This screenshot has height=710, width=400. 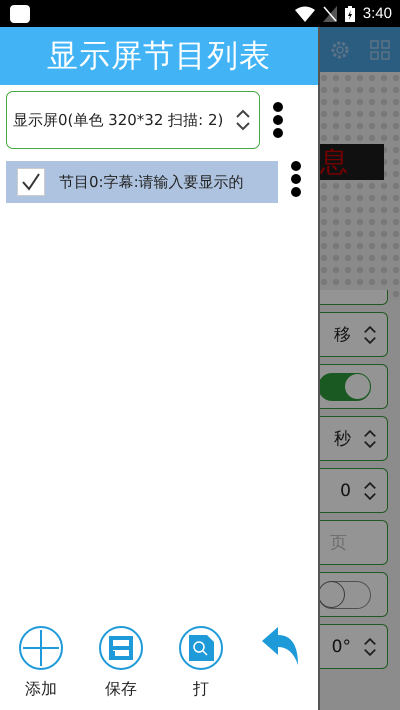 What do you see at coordinates (133, 120) in the screenshot?
I see `display-select: 显示屏0(单色 320*32 扫描: 2)` at bounding box center [133, 120].